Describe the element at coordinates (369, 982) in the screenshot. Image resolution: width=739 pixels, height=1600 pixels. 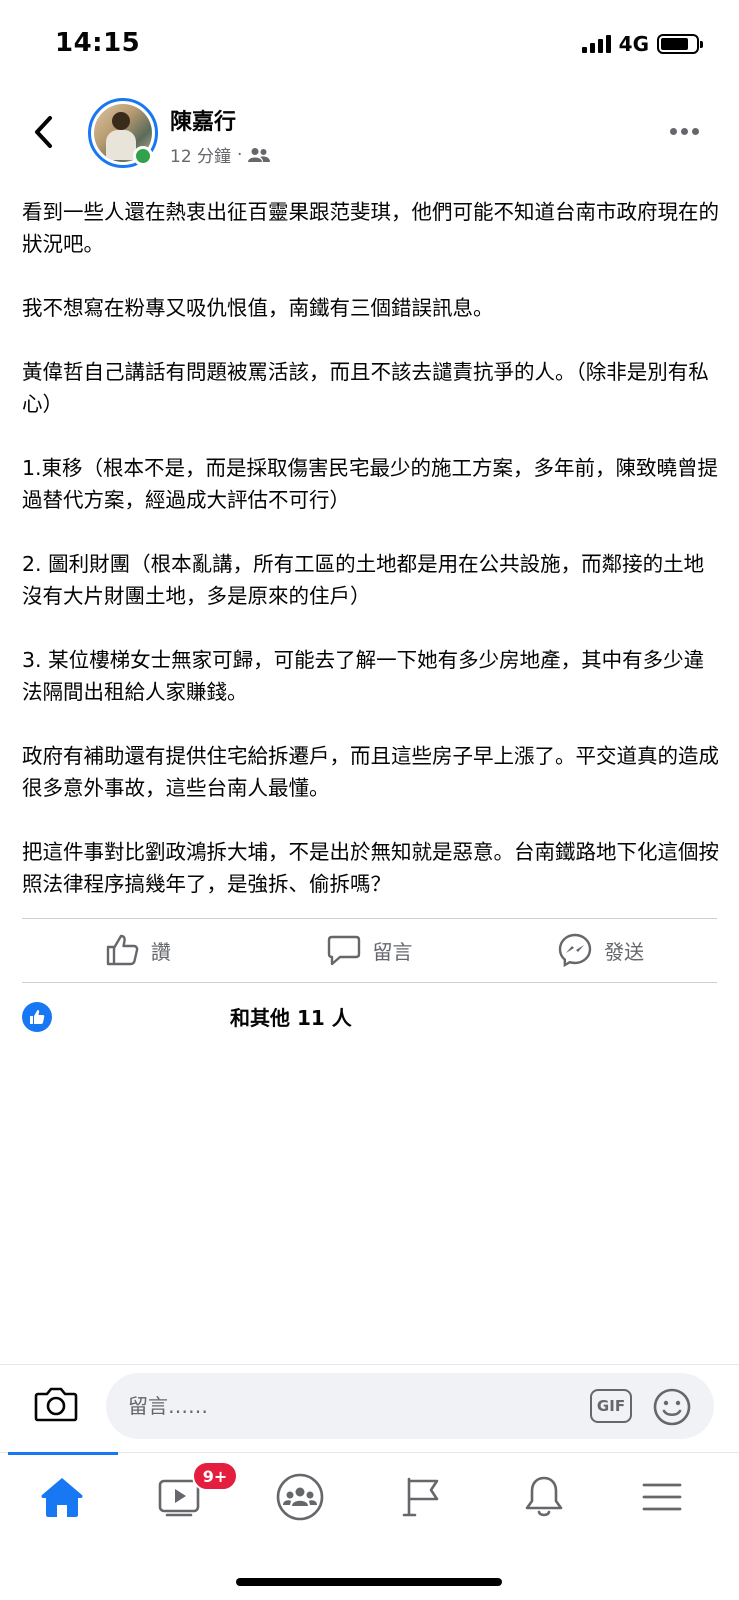
I see `divider` at that location.